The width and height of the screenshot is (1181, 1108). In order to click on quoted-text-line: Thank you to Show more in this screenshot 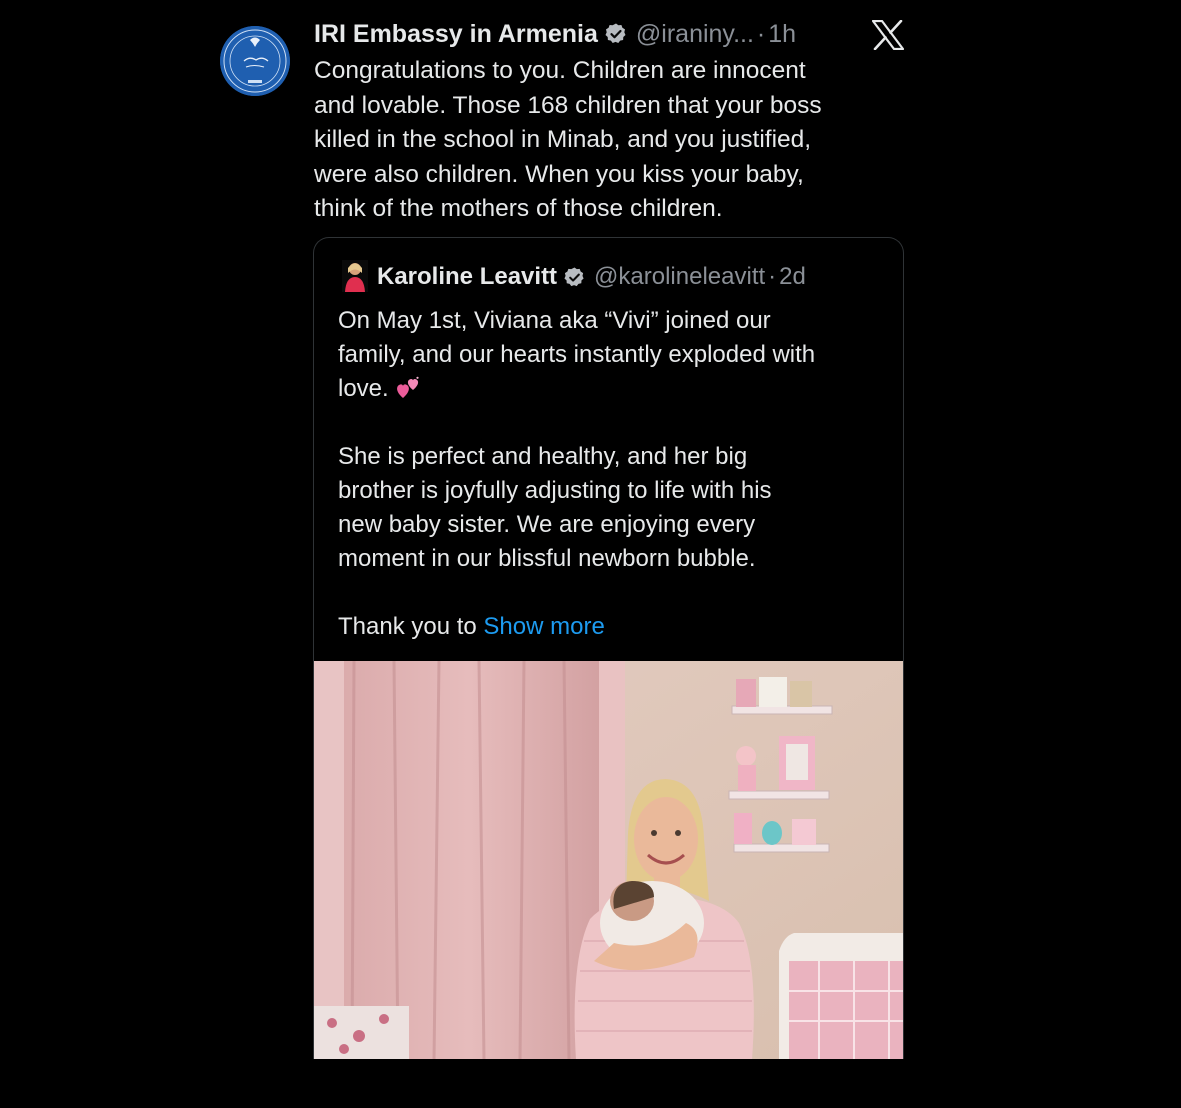, I will do `click(615, 627)`.